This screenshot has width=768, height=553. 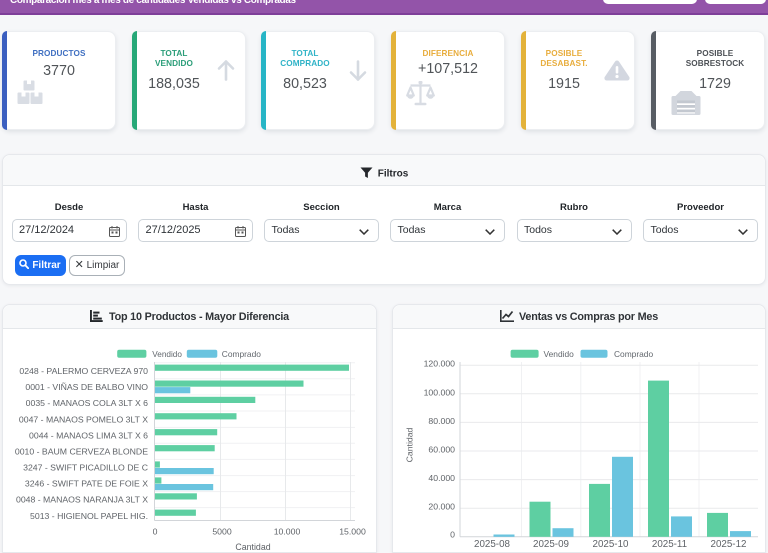 I want to click on svg-text: 10.000, so click(x=287, y=532).